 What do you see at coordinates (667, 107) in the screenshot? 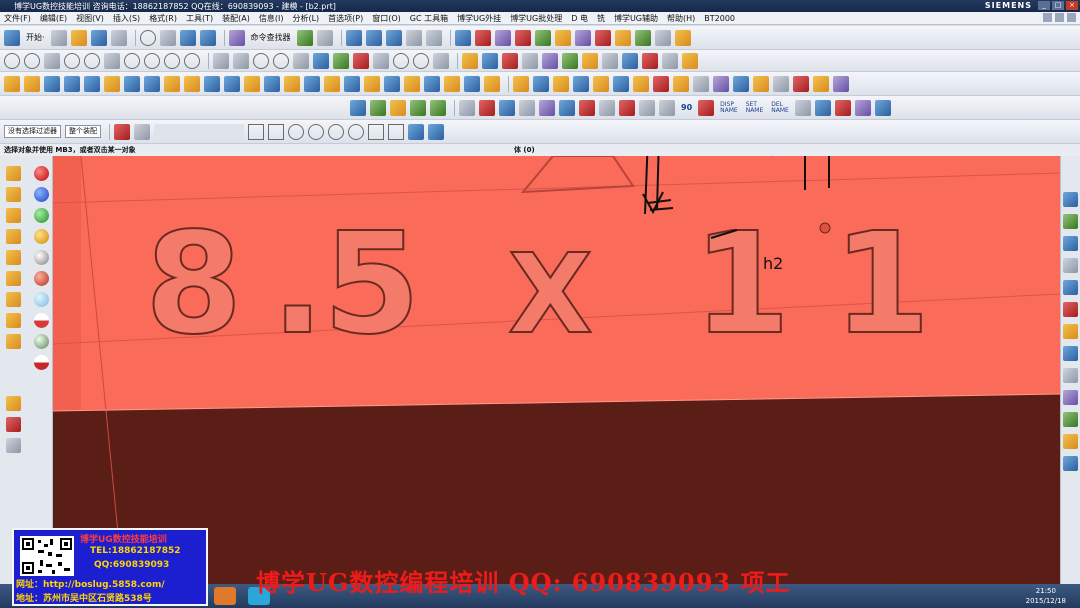
I see `rotate-view-icon` at bounding box center [667, 107].